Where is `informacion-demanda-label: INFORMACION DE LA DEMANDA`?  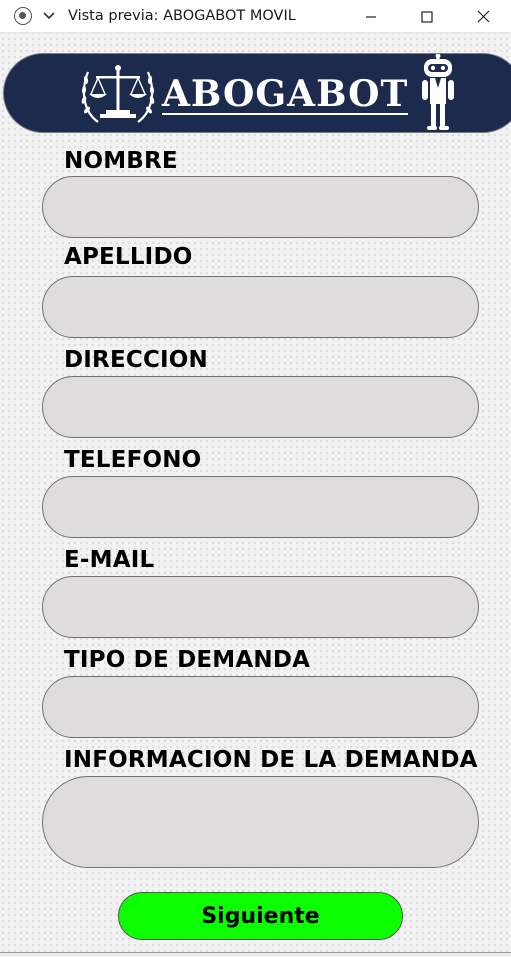
informacion-demanda-label: INFORMACION DE LA DEMANDA is located at coordinates (271, 760).